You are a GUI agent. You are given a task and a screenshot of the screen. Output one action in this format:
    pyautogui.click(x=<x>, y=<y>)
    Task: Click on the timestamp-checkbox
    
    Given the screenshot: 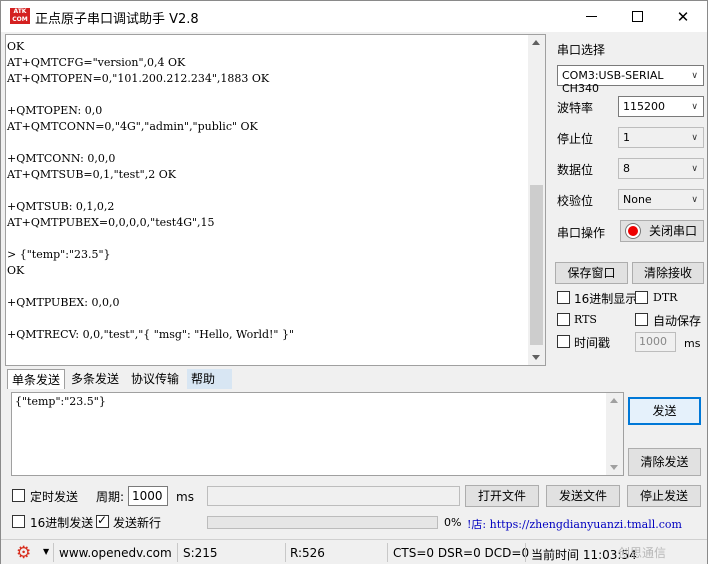 What is the action you would take?
    pyautogui.click(x=563, y=341)
    